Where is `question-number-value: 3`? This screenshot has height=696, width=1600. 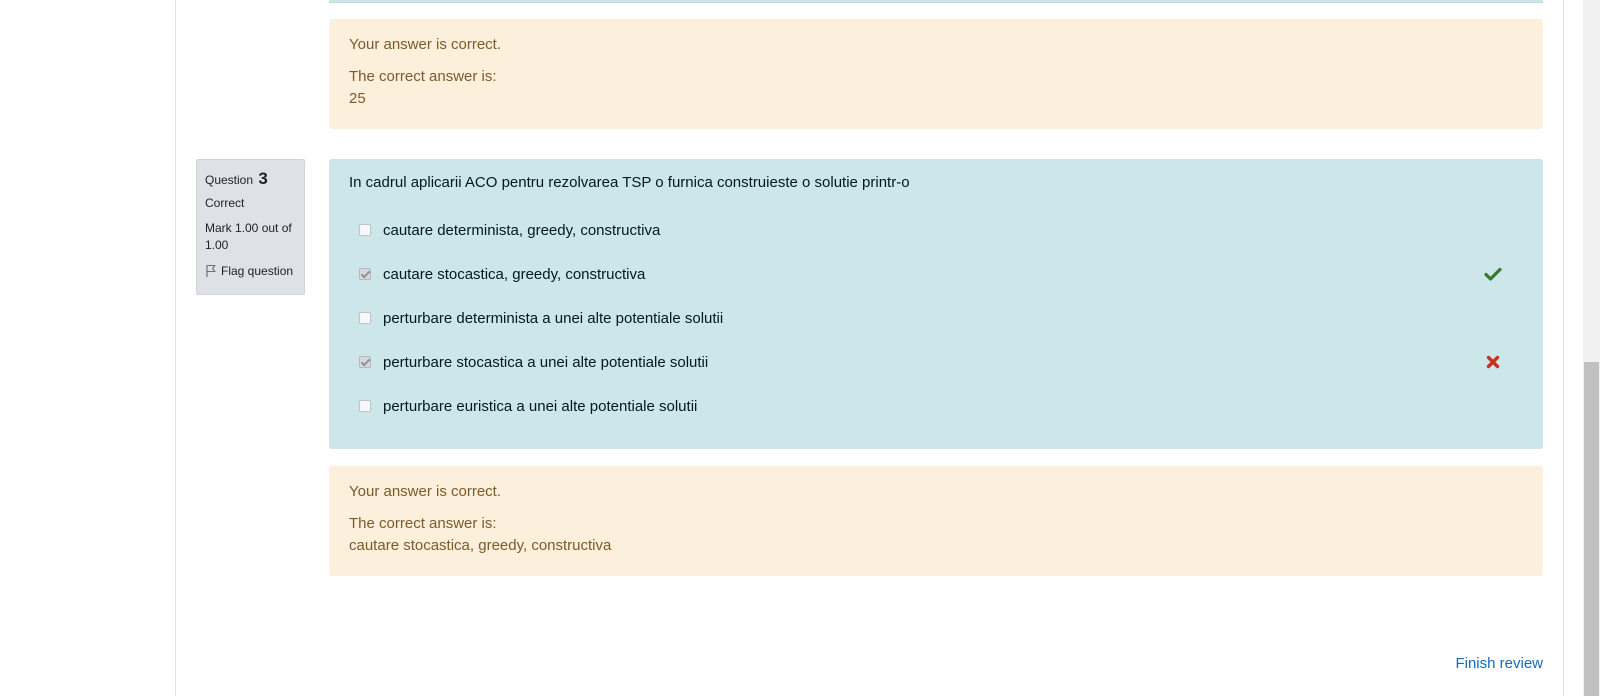
question-number-value: 3 is located at coordinates (263, 178).